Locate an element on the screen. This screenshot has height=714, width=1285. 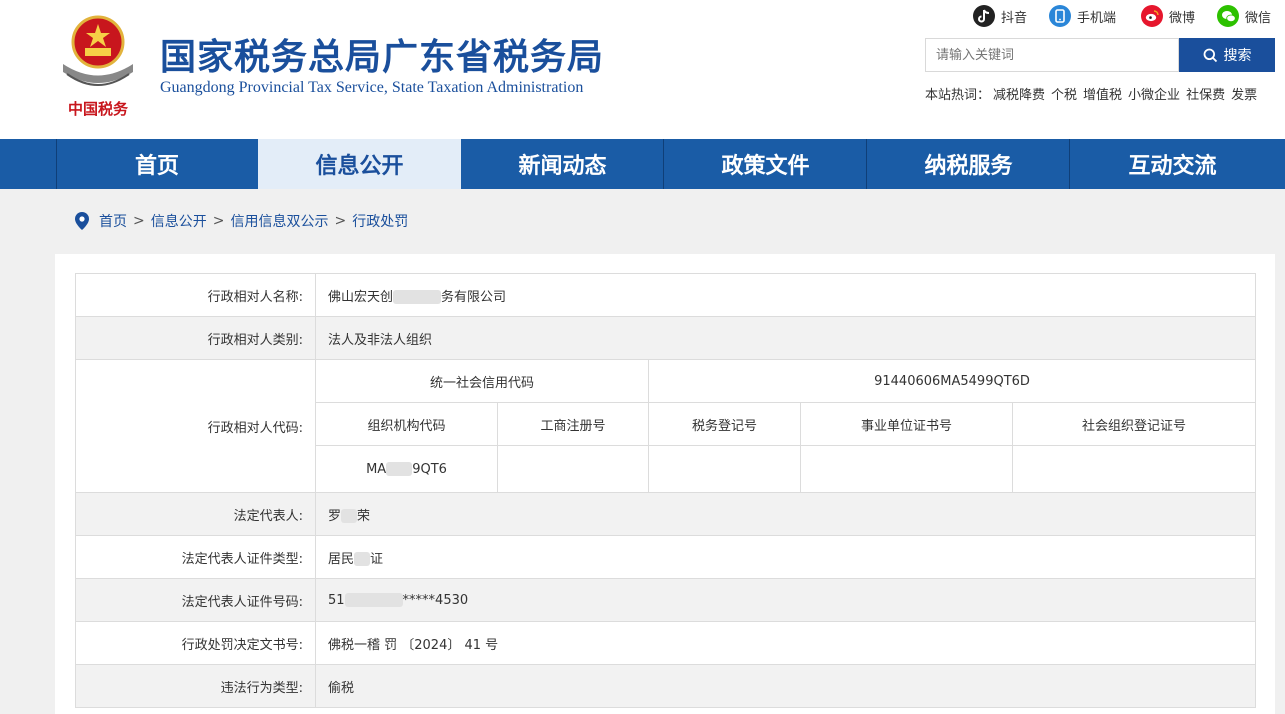
usc-header: 统一社会信用代码 is located at coordinates (482, 381).